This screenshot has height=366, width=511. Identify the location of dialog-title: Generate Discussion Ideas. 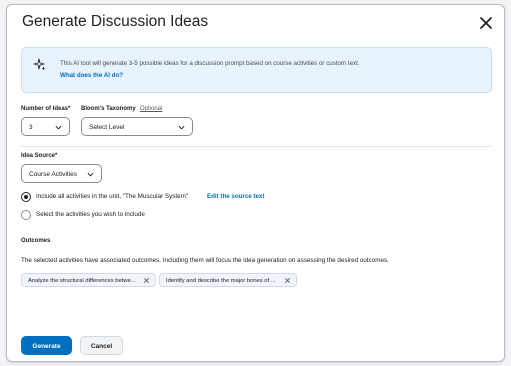
(115, 21).